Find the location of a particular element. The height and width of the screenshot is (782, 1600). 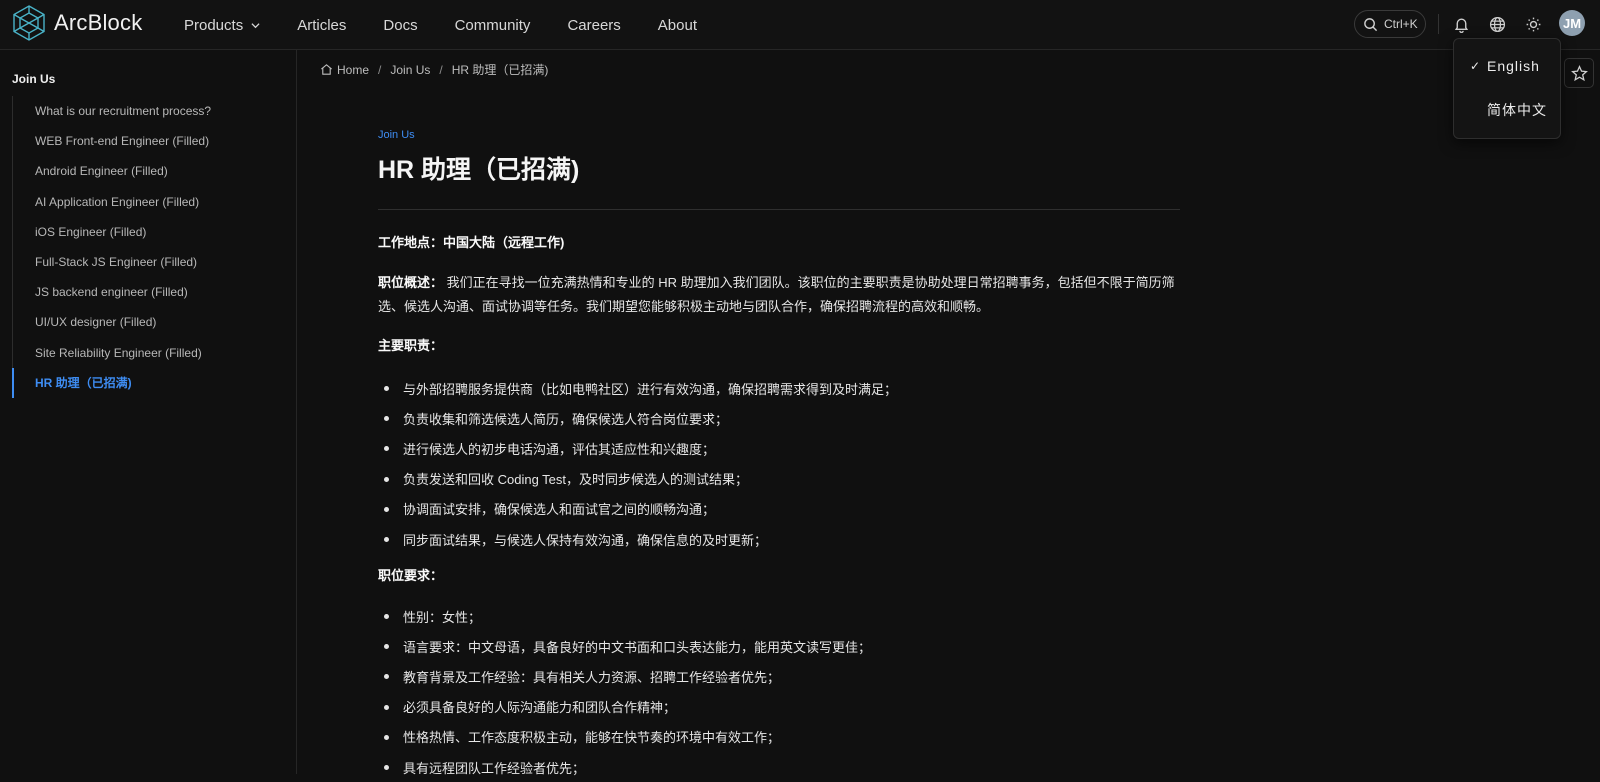

arcblock-logo-icon is located at coordinates (29, 23).